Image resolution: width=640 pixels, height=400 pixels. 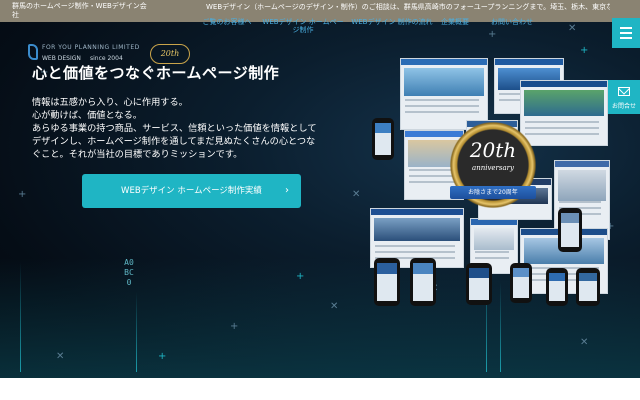 I want to click on cta-label: WEBデザイン ホームページ制作実績, so click(x=191, y=191).